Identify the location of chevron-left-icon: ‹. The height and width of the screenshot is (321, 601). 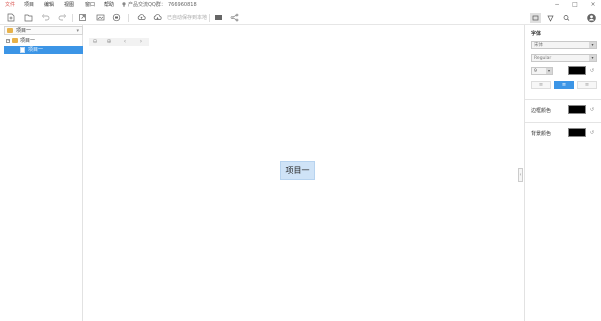
(125, 42).